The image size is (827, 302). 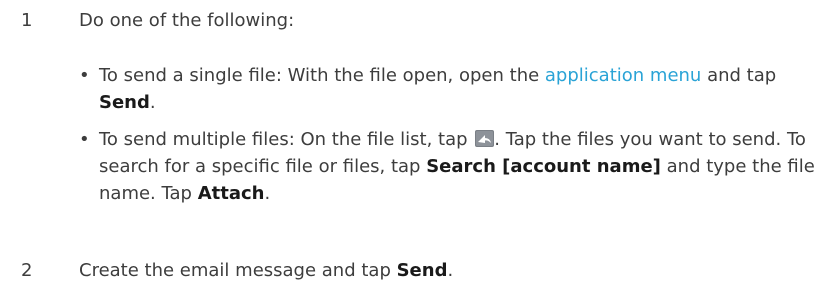 I want to click on application-menu-link: application menu, so click(x=623, y=75).